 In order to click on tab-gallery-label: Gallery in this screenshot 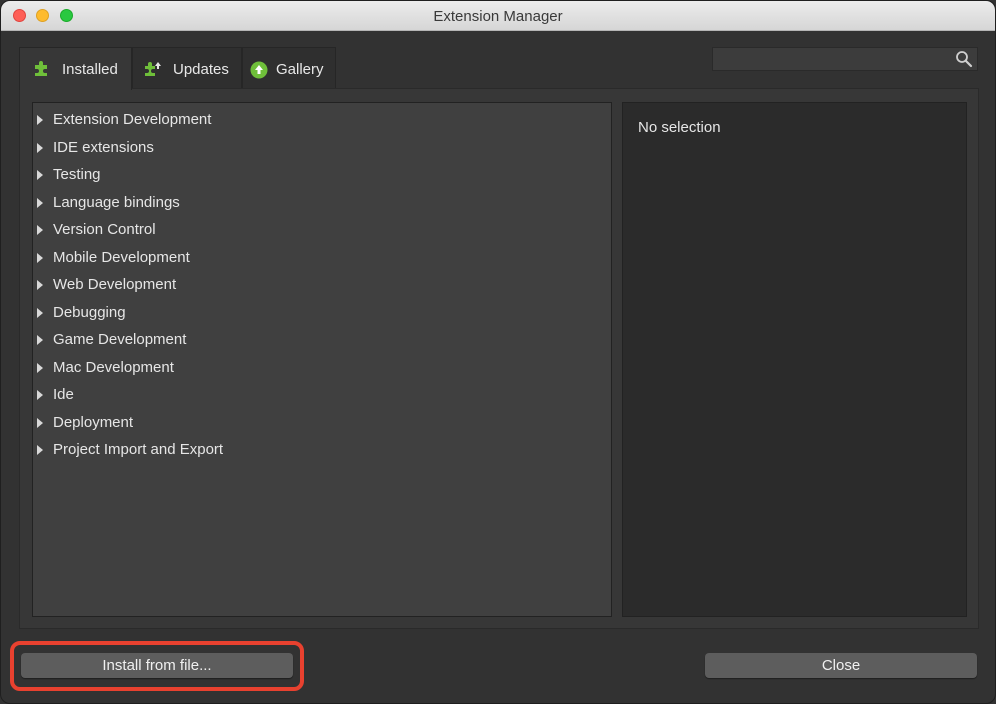, I will do `click(300, 69)`.